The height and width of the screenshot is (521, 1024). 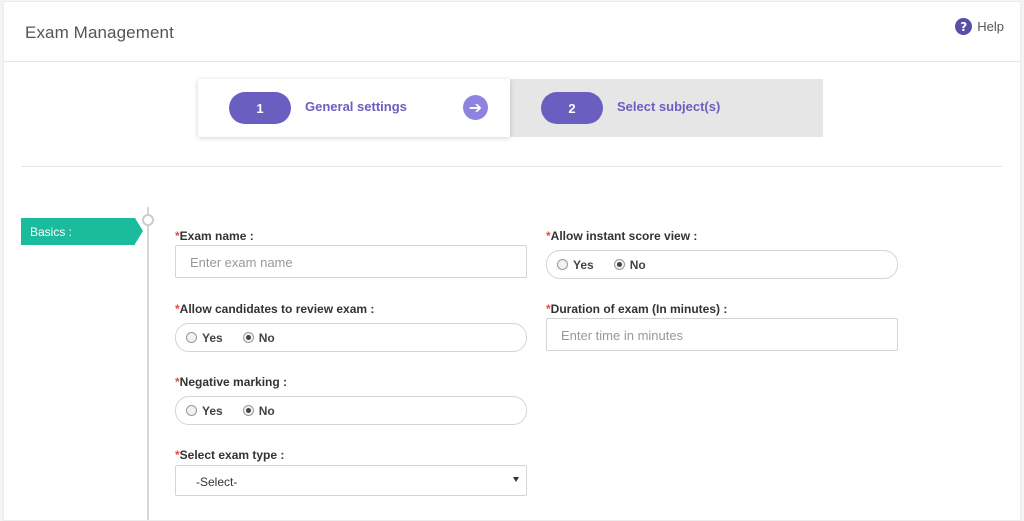 What do you see at coordinates (351, 261) in the screenshot?
I see `exam-name-input: Enter exam name` at bounding box center [351, 261].